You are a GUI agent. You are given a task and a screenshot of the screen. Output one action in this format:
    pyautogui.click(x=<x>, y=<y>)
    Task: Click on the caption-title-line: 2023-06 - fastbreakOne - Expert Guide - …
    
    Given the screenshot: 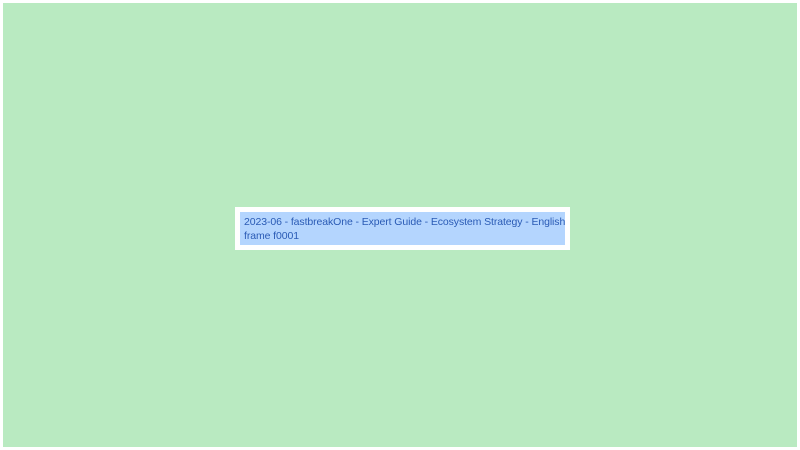 What is the action you would take?
    pyautogui.click(x=405, y=222)
    